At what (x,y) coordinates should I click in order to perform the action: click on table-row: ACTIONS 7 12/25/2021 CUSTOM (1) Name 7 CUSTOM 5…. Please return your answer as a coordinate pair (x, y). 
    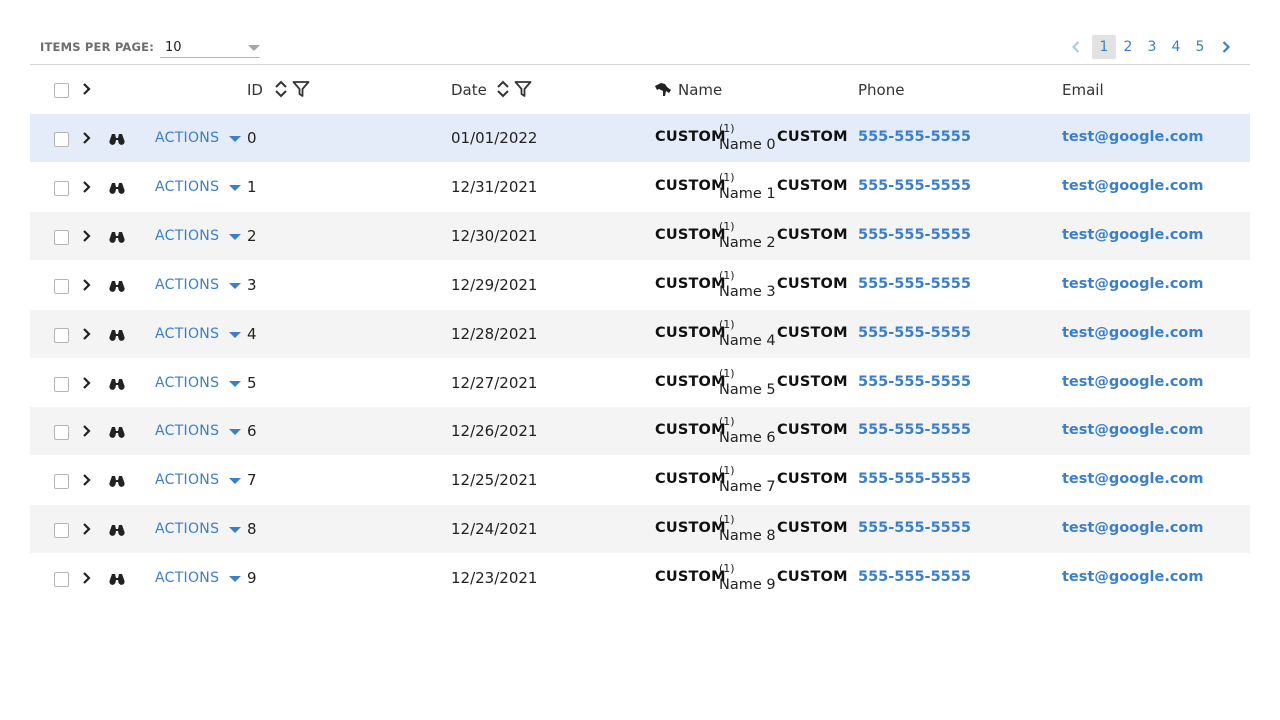
    Looking at the image, I should click on (640, 480).